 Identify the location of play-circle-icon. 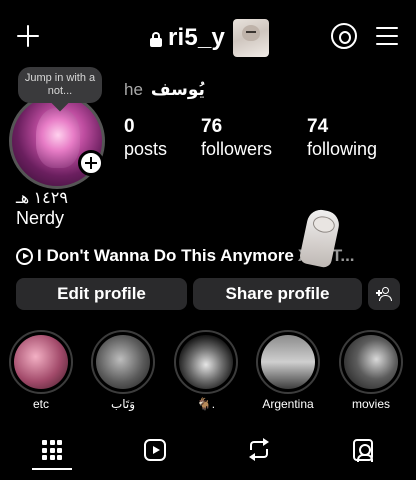
(24, 256).